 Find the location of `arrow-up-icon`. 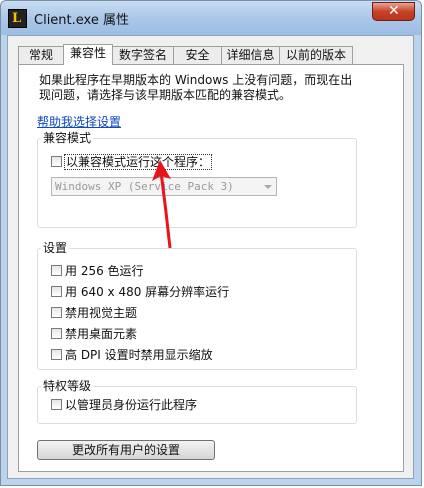

arrow-up-icon is located at coordinates (162, 204).